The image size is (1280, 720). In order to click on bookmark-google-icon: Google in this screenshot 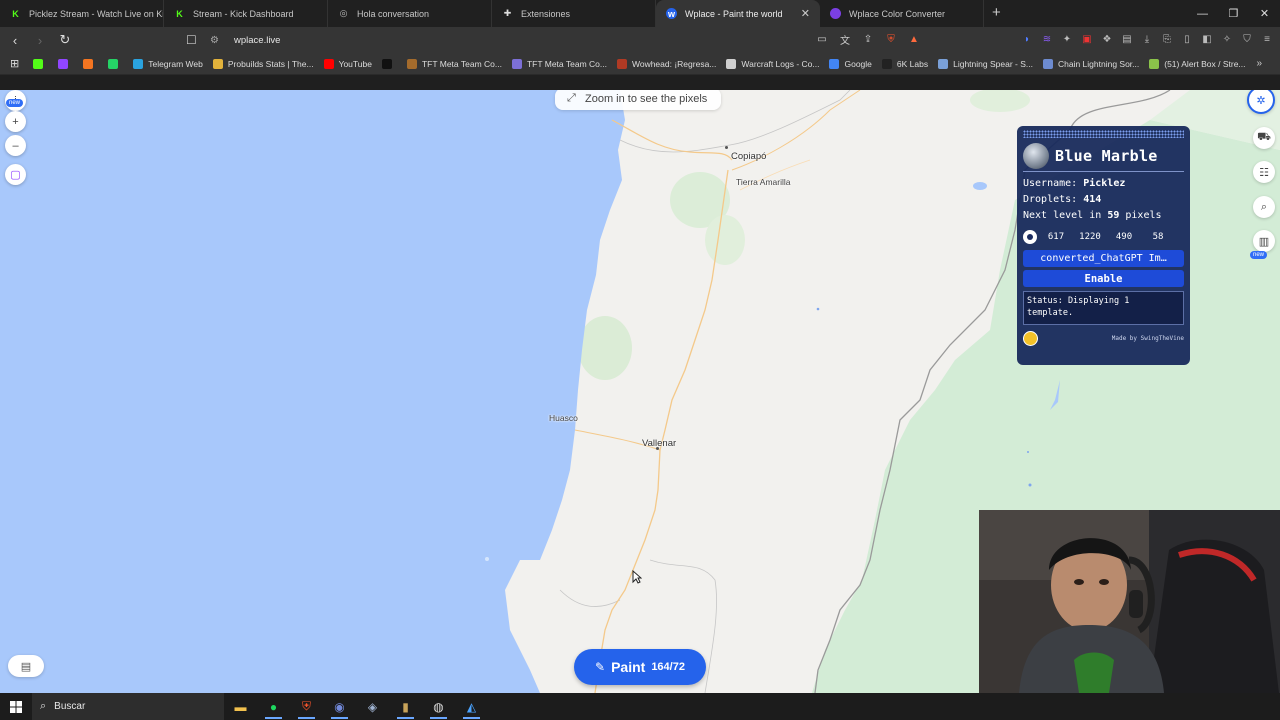, I will do `click(850, 63)`.